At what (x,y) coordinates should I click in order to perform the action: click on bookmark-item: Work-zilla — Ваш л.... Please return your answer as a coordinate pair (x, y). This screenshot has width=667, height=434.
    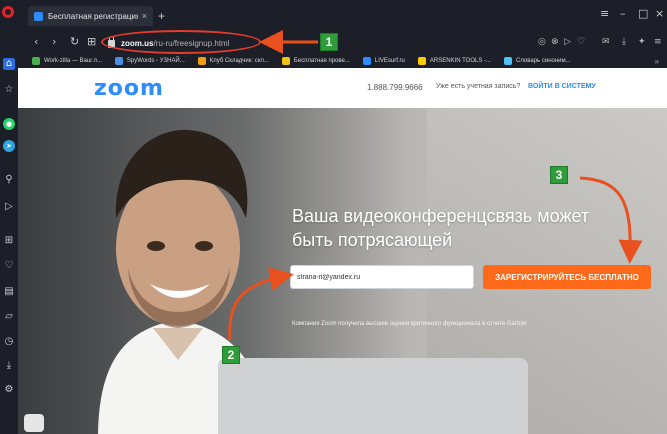
    Looking at the image, I should click on (67, 61).